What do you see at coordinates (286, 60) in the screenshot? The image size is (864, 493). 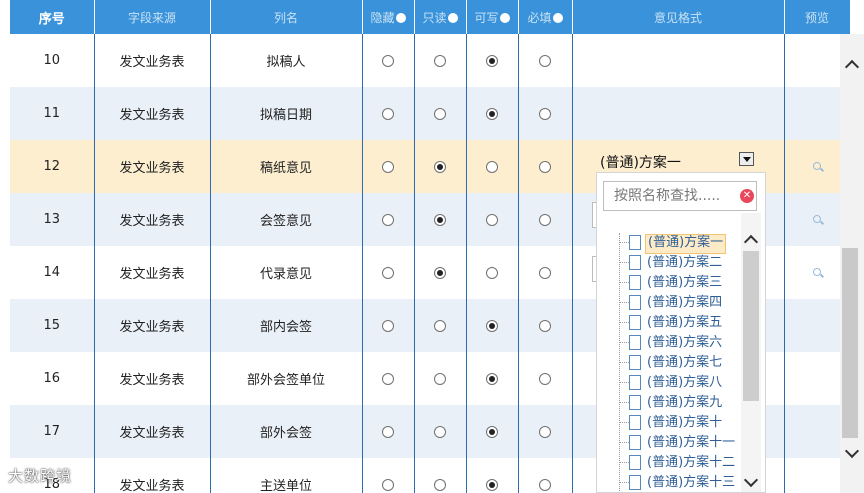 I see `cell-column: 拟稿人` at bounding box center [286, 60].